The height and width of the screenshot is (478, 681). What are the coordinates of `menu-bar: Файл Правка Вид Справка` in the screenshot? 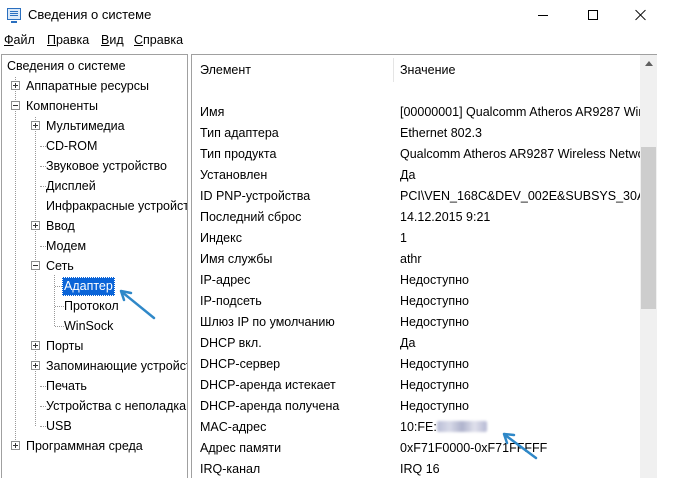 It's located at (340, 40).